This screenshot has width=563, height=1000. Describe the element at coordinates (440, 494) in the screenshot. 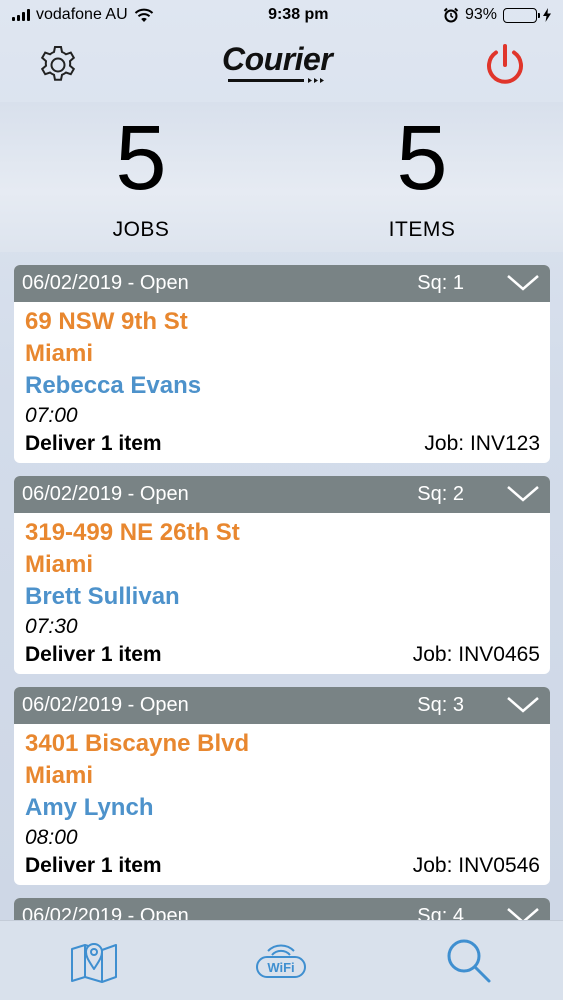

I see `job-sequence: Sq: 2` at that location.